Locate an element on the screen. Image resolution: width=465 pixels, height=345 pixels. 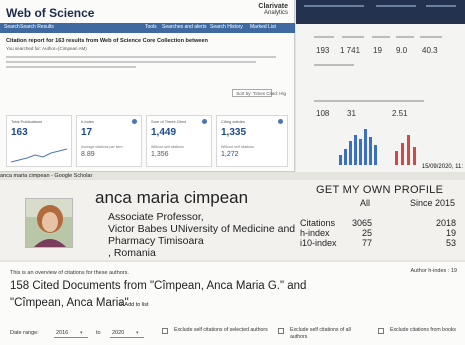
date-to-select: 2020 is located at coordinates (118, 333).